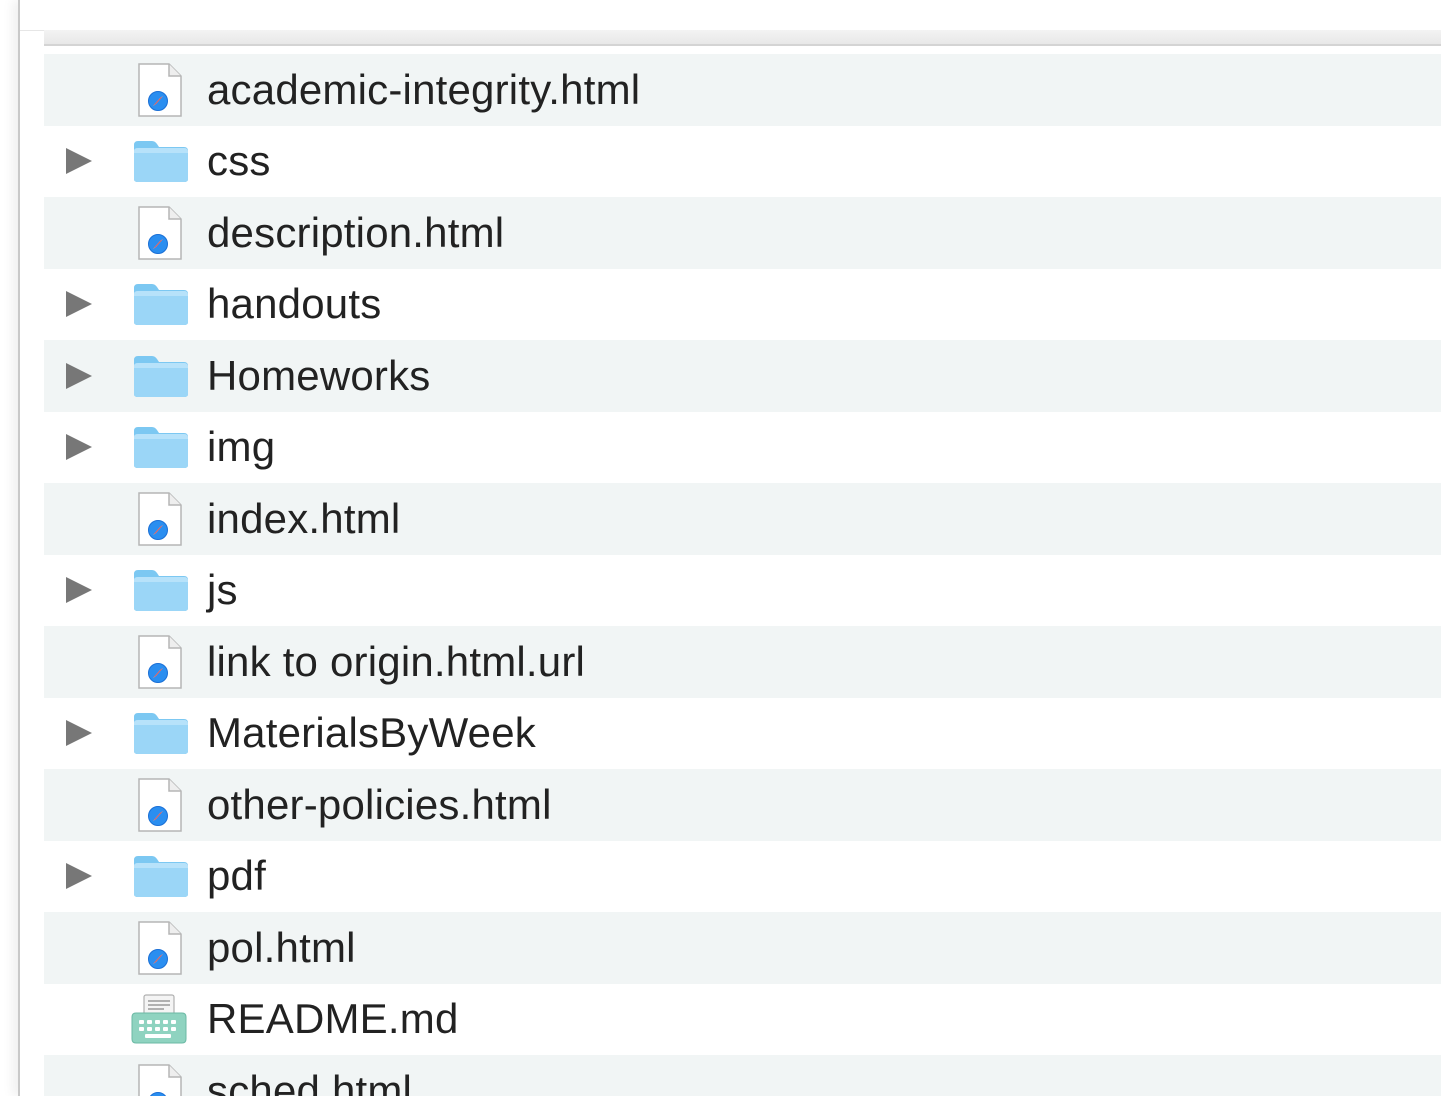 The image size is (1441, 1096). What do you see at coordinates (742, 448) in the screenshot?
I see `folder-row: img` at bounding box center [742, 448].